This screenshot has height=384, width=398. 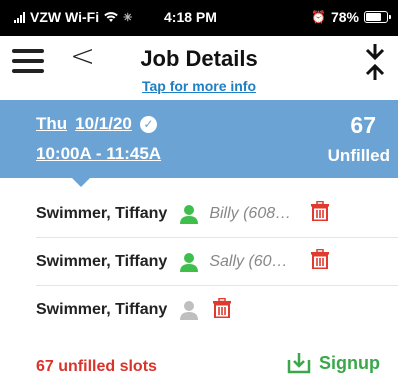 I want to click on signup-label: Signup, so click(x=349, y=362).